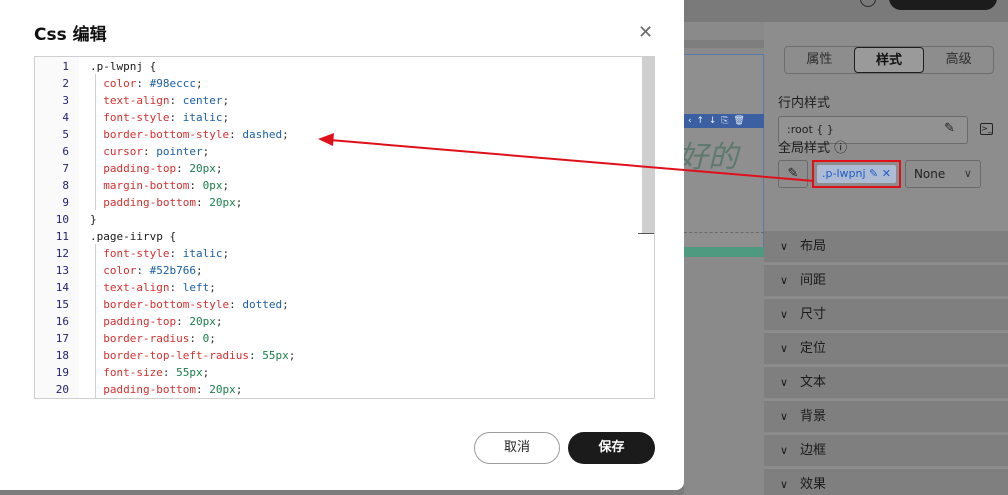  I want to click on code-token: }, so click(93, 219).